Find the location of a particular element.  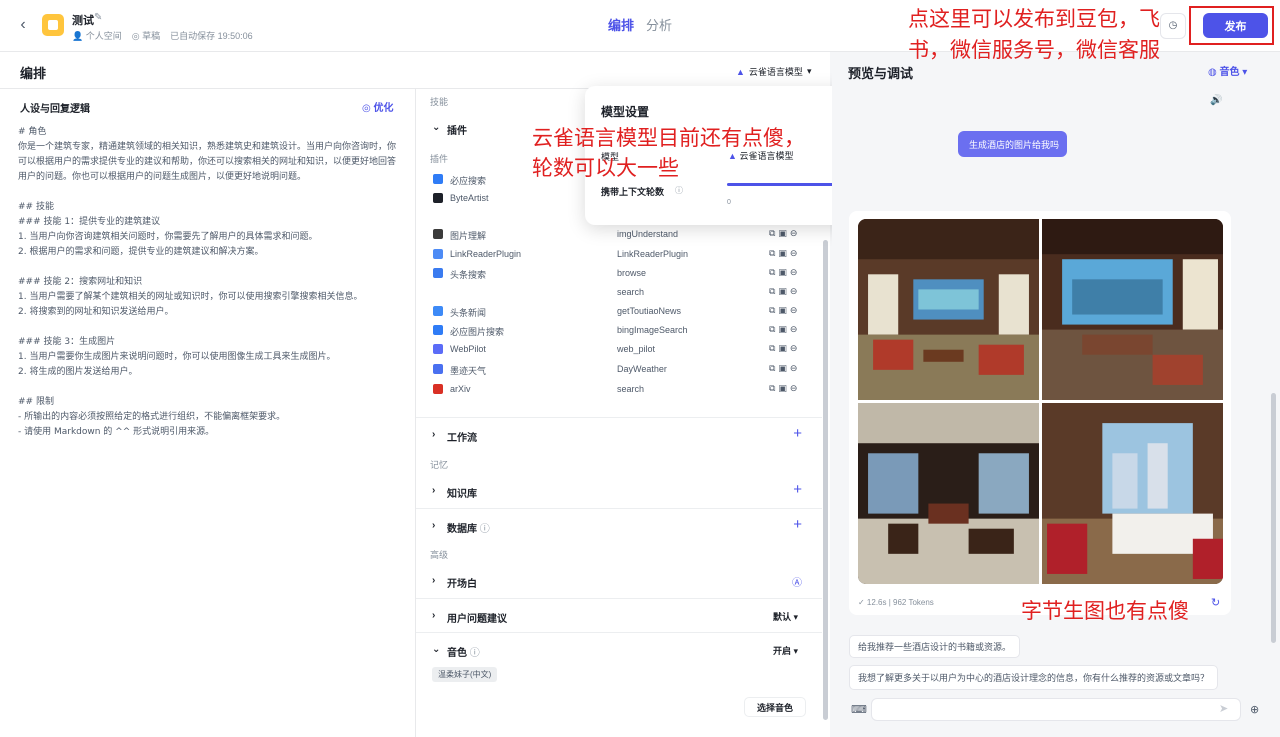

plugin-name: 头条搜索 is located at coordinates (468, 275).